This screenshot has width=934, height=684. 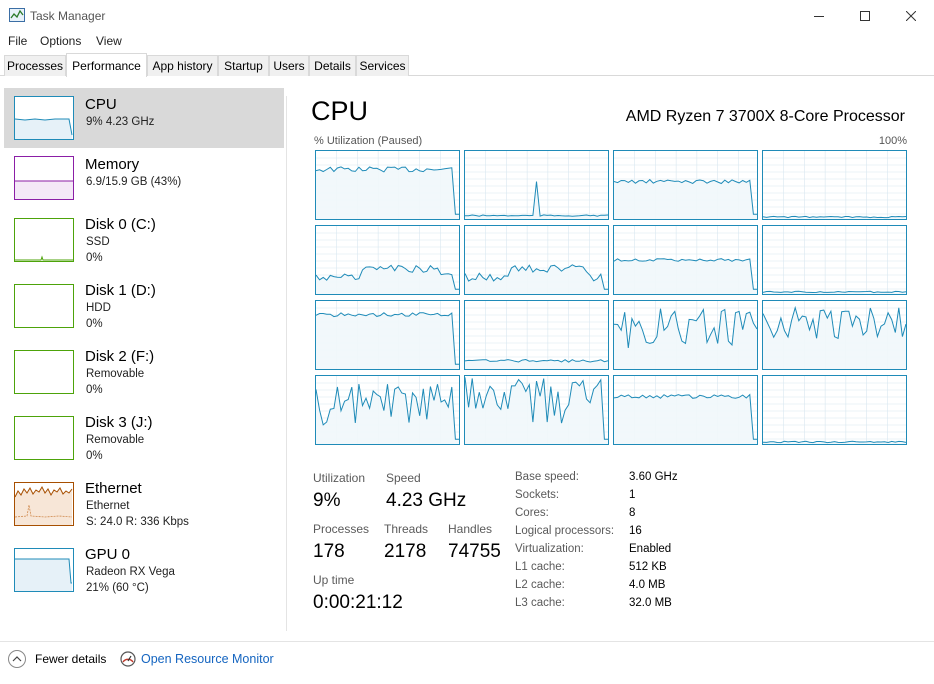 What do you see at coordinates (106, 65) in the screenshot?
I see `tab-performance: Performance` at bounding box center [106, 65].